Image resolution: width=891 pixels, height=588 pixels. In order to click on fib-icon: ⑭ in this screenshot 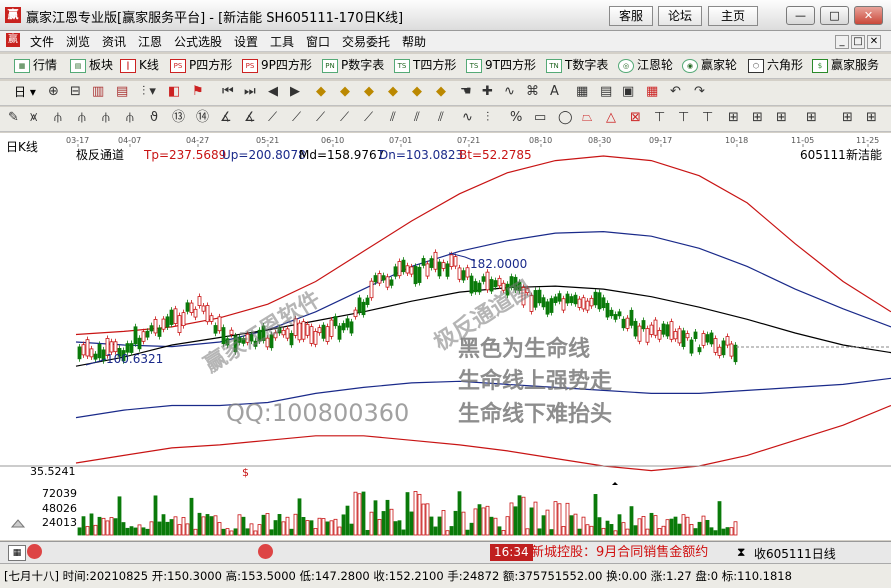, I will do `click(202, 118)`.